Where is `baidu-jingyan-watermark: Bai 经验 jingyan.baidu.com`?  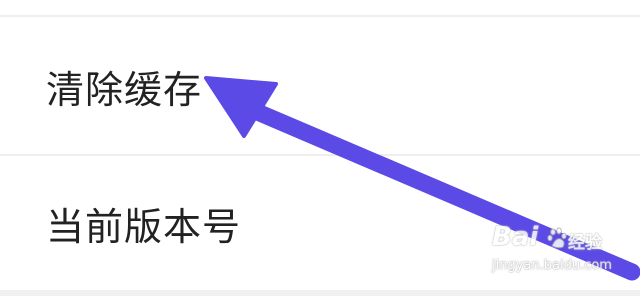 baidu-jingyan-watermark: Bai 经验 jingyan.baidu.com is located at coordinates (552, 252).